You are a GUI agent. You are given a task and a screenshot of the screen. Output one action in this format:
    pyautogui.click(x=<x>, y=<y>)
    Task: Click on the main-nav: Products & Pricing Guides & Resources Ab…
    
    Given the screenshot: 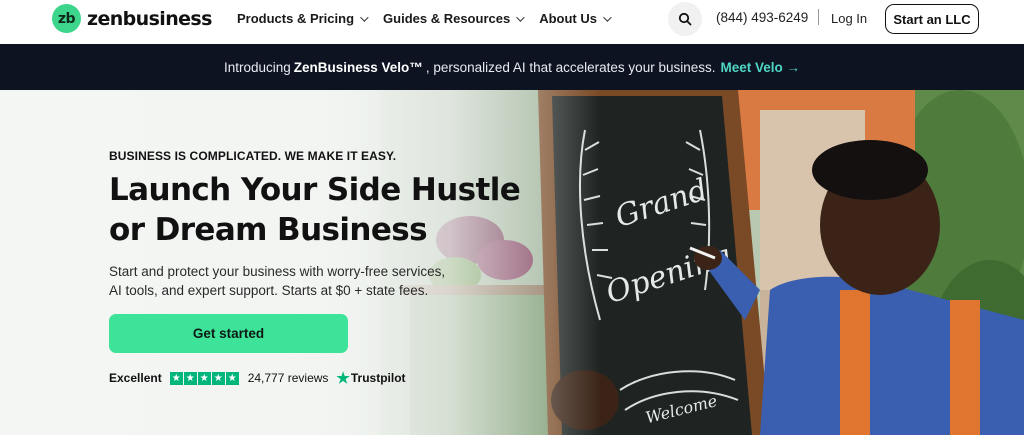 What is the action you would take?
    pyautogui.click(x=431, y=18)
    